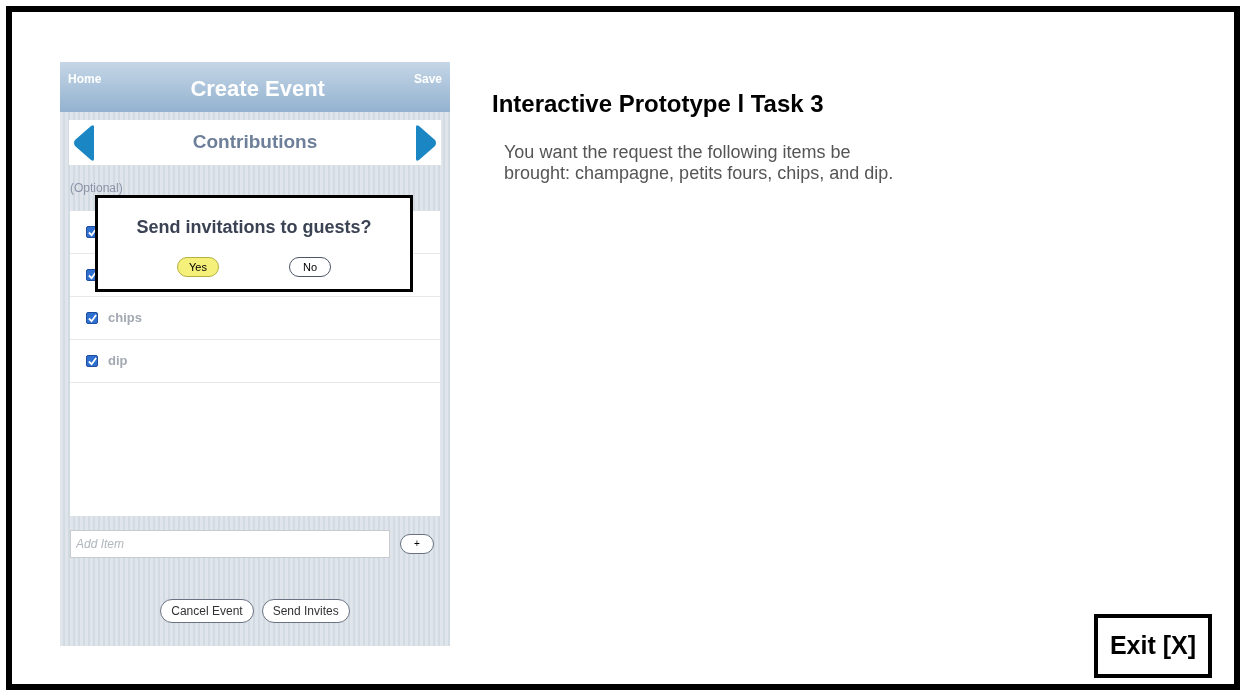  I want to click on send-invites-button: Send Invites, so click(305, 611).